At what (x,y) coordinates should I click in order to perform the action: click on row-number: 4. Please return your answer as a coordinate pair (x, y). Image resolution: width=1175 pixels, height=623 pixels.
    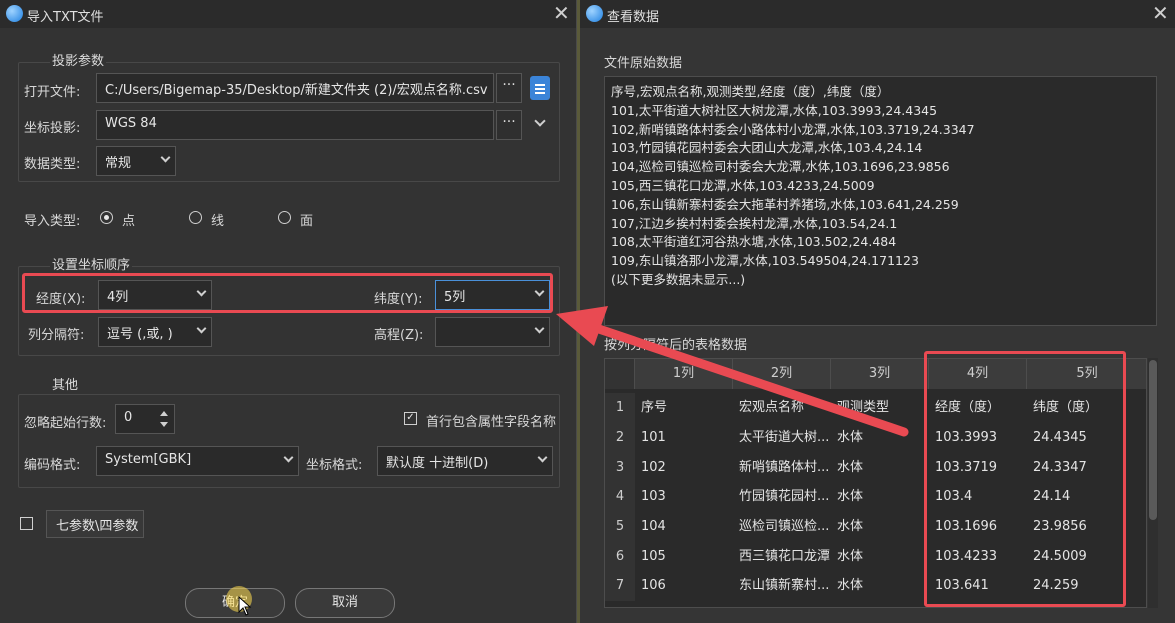
    Looking at the image, I should click on (620, 497).